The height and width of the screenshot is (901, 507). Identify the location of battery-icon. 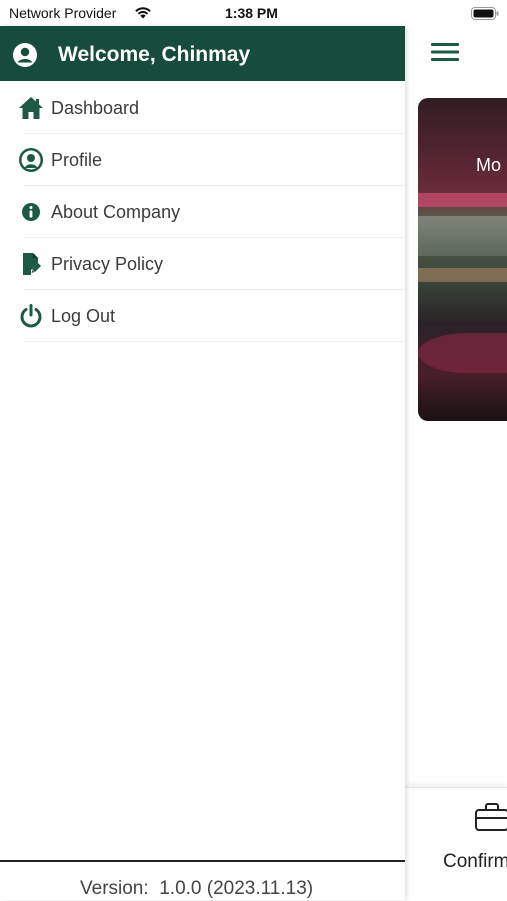
(485, 16).